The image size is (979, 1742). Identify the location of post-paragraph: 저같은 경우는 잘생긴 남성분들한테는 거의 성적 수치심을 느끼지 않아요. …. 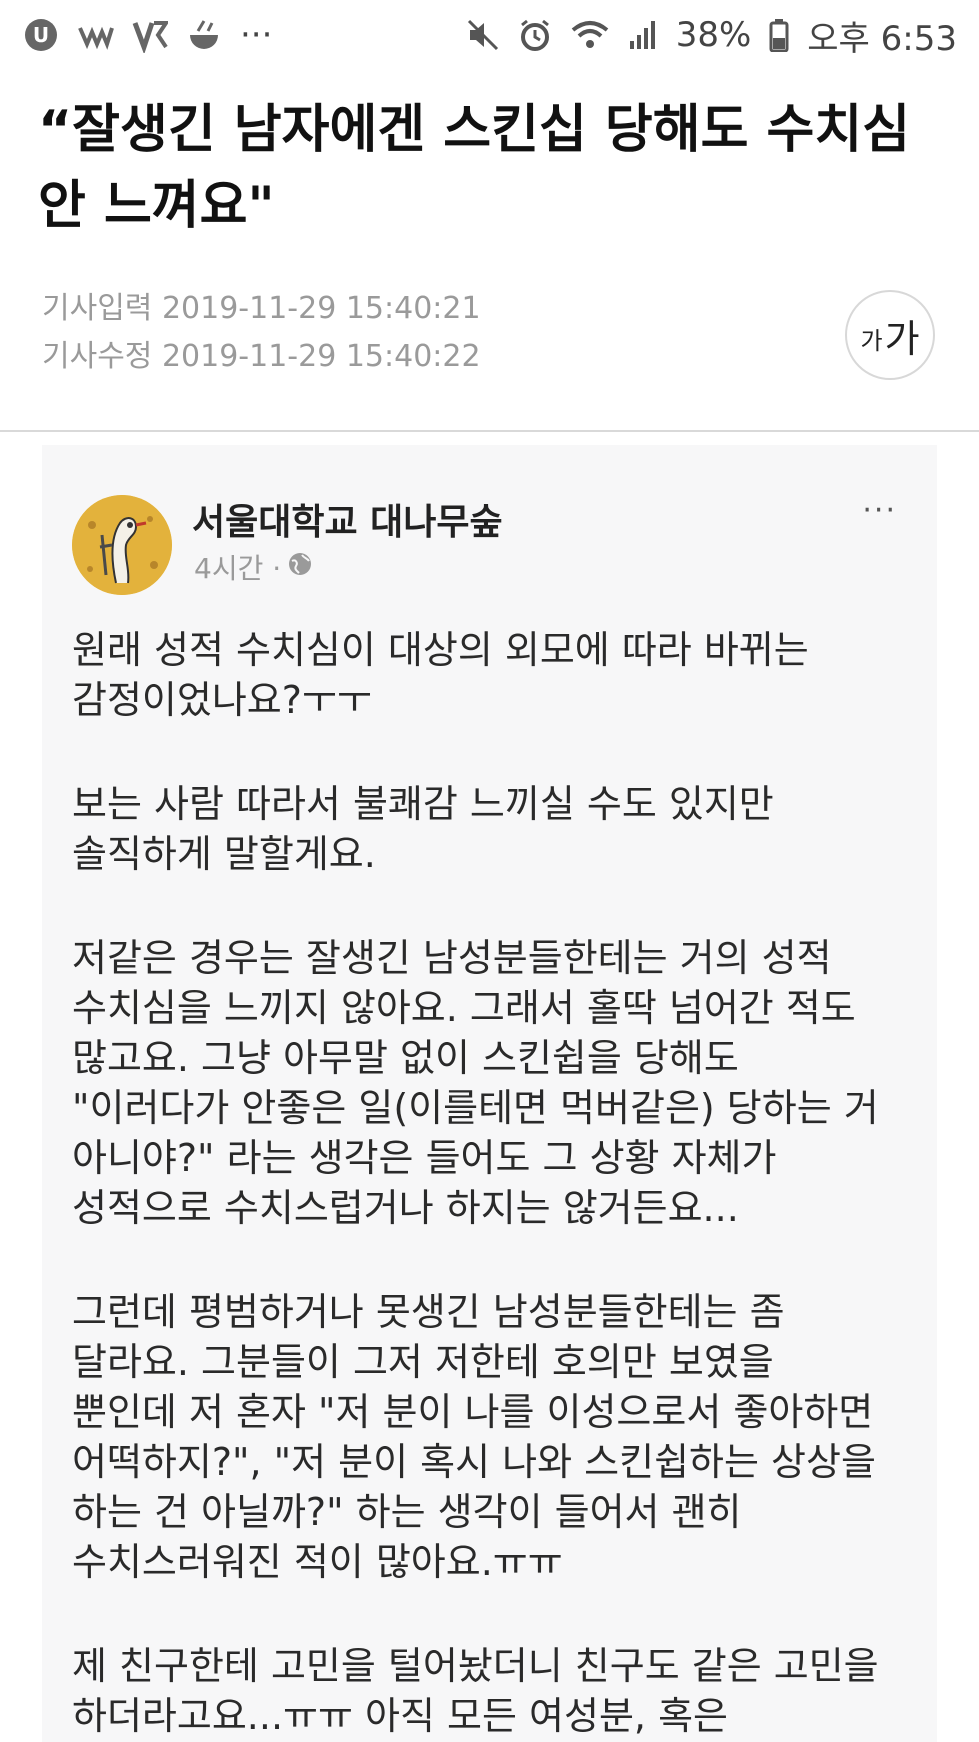
(475, 1083).